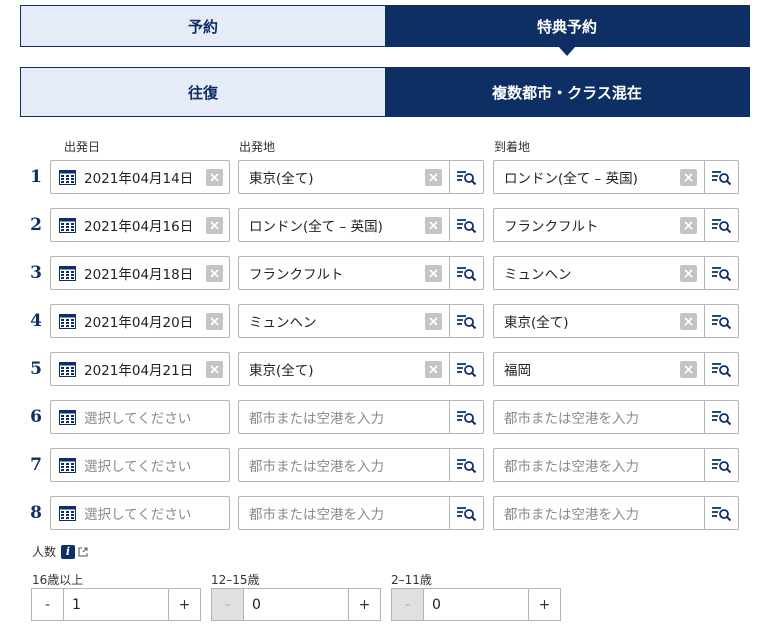 This screenshot has width=762, height=636. I want to click on child-count-input: 0, so click(476, 604).